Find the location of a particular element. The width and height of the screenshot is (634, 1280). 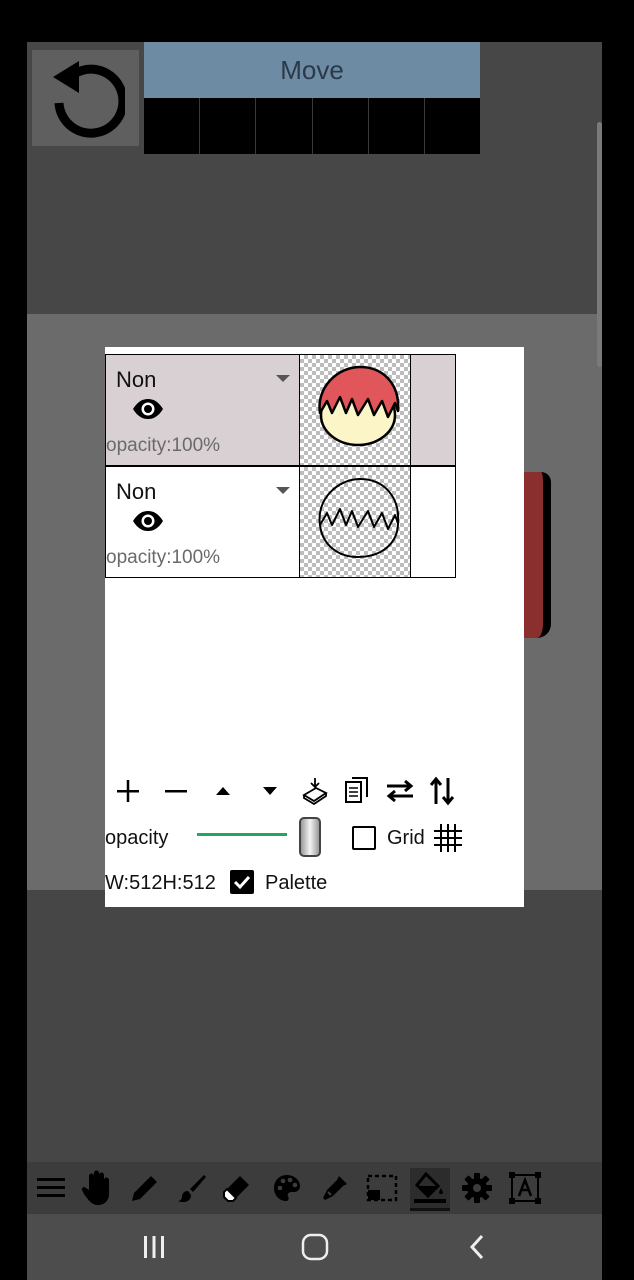

swap-layer-icon is located at coordinates (400, 791).